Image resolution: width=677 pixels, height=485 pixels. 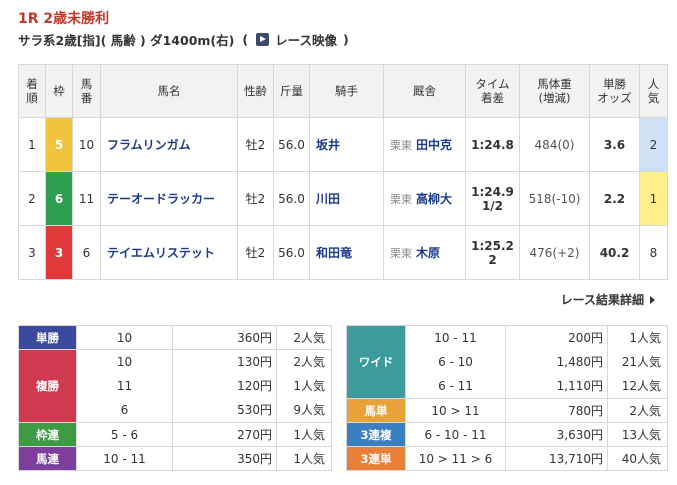 I want to click on bet-type-wide: ワイド, so click(x=376, y=362).